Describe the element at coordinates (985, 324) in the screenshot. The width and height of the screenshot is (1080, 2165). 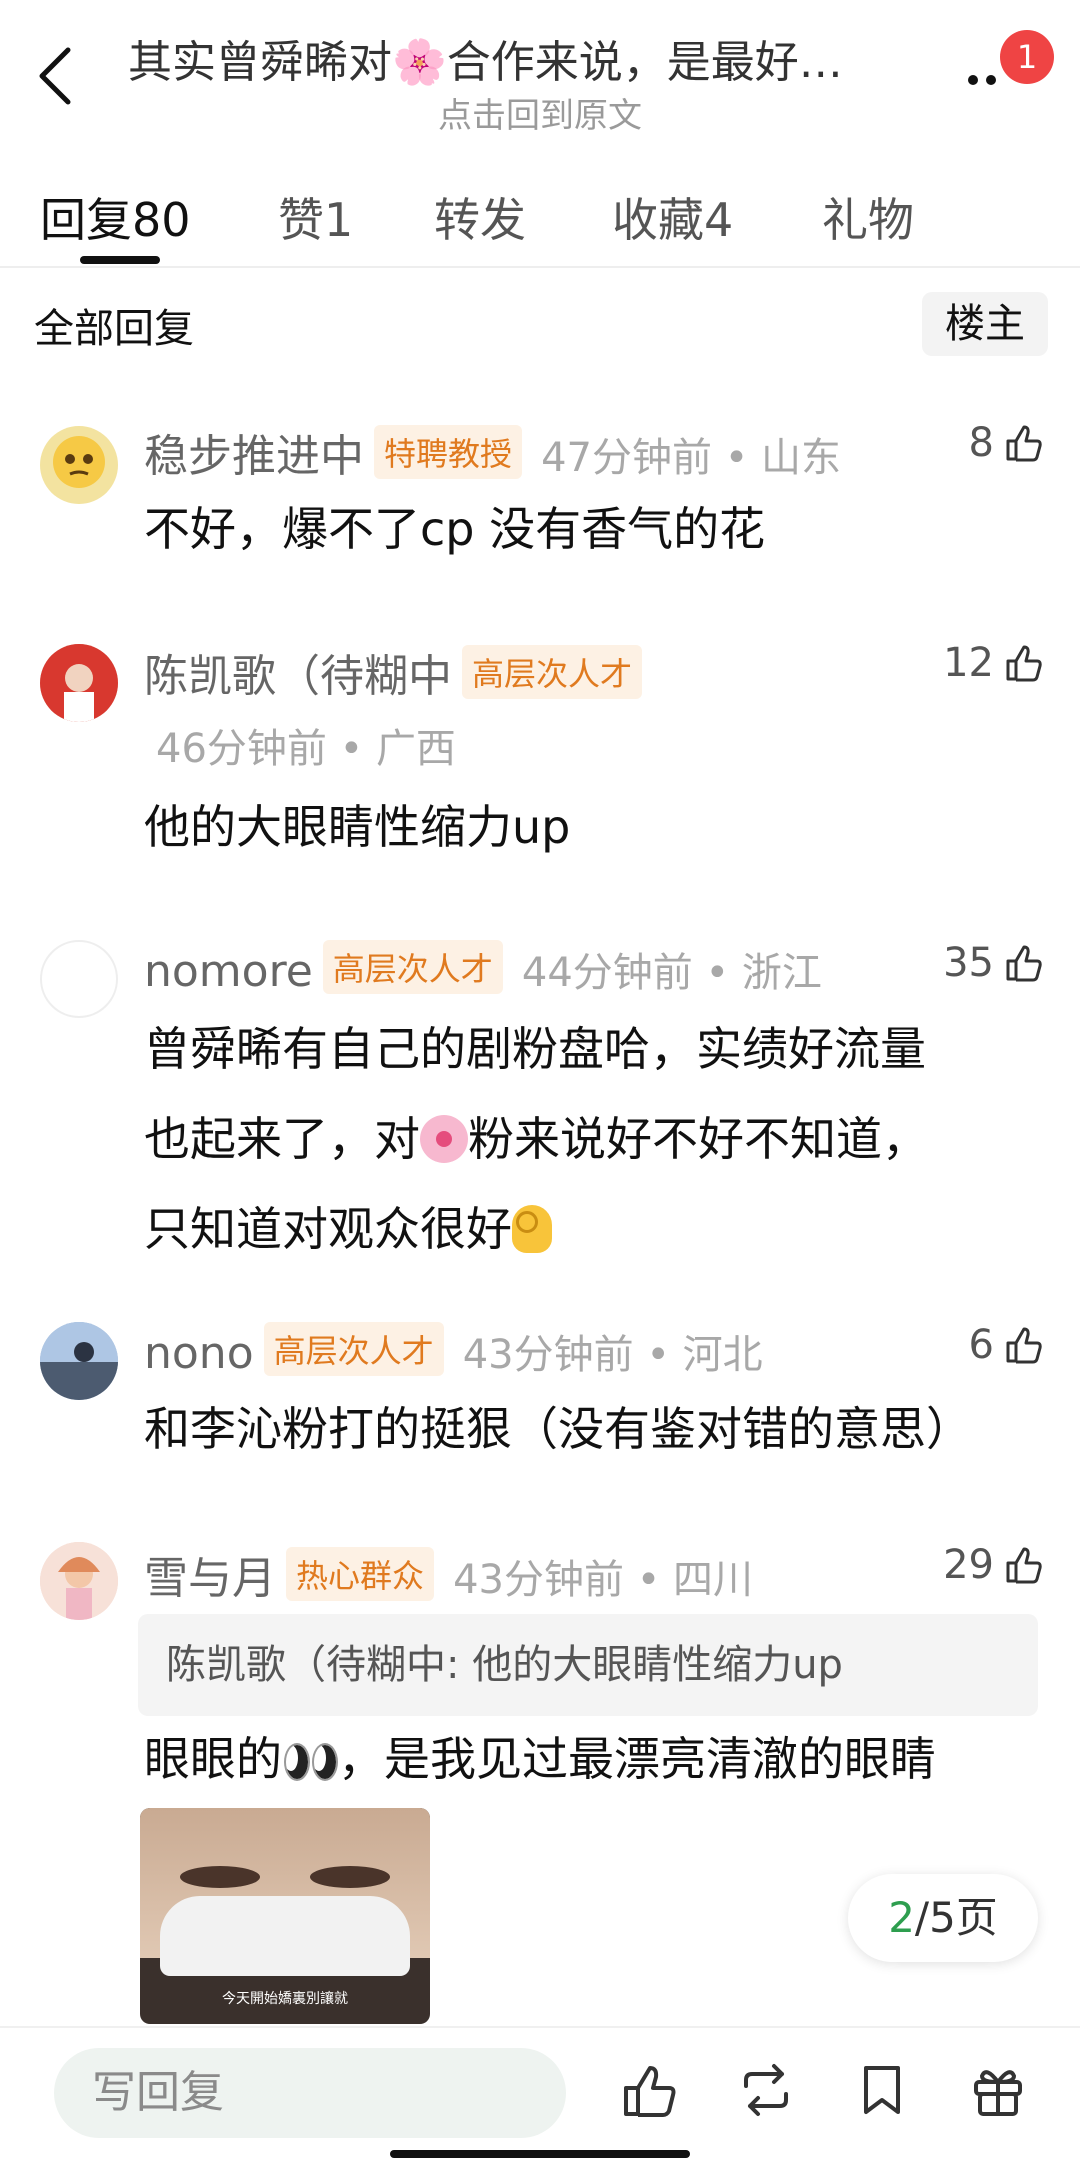
I see `owner-filter-button: 楼主` at that location.